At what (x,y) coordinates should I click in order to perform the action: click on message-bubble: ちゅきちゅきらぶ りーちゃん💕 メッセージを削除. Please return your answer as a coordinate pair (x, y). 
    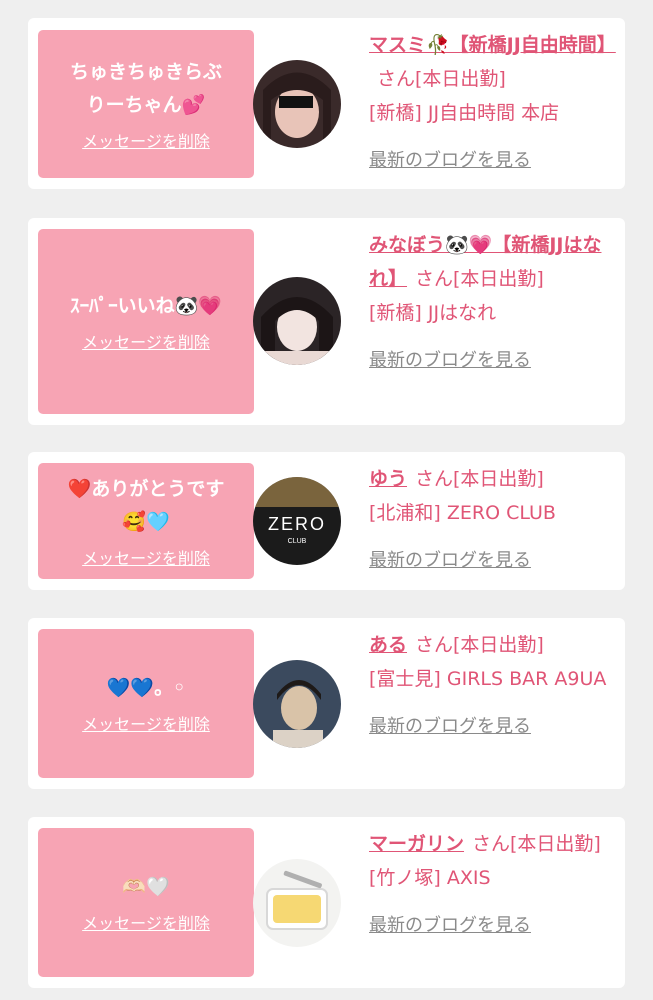
    Looking at the image, I should click on (150, 104).